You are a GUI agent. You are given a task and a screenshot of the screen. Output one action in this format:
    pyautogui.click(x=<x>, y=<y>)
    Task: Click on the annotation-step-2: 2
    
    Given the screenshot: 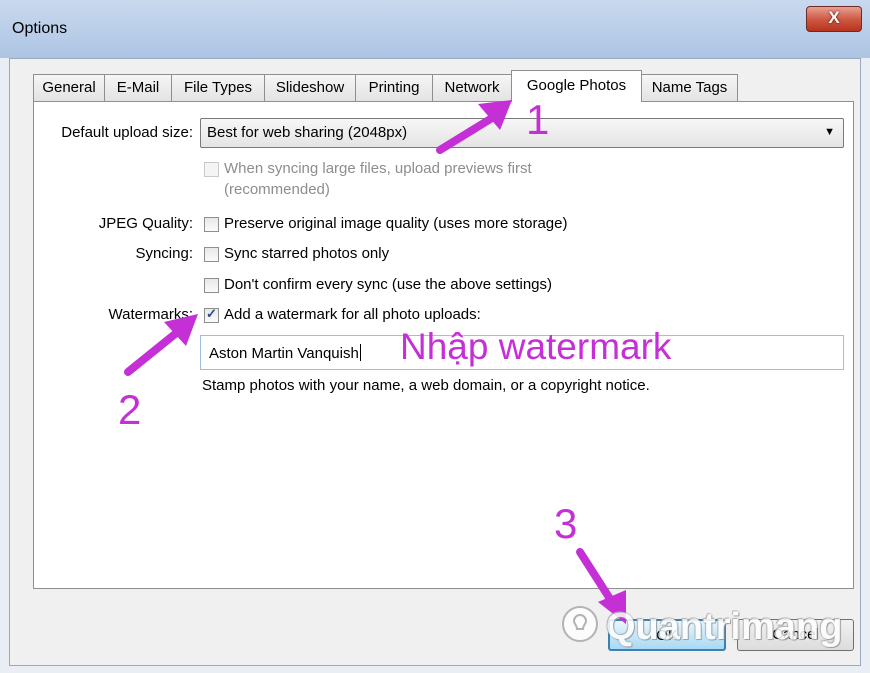 What is the action you would take?
    pyautogui.click(x=130, y=409)
    